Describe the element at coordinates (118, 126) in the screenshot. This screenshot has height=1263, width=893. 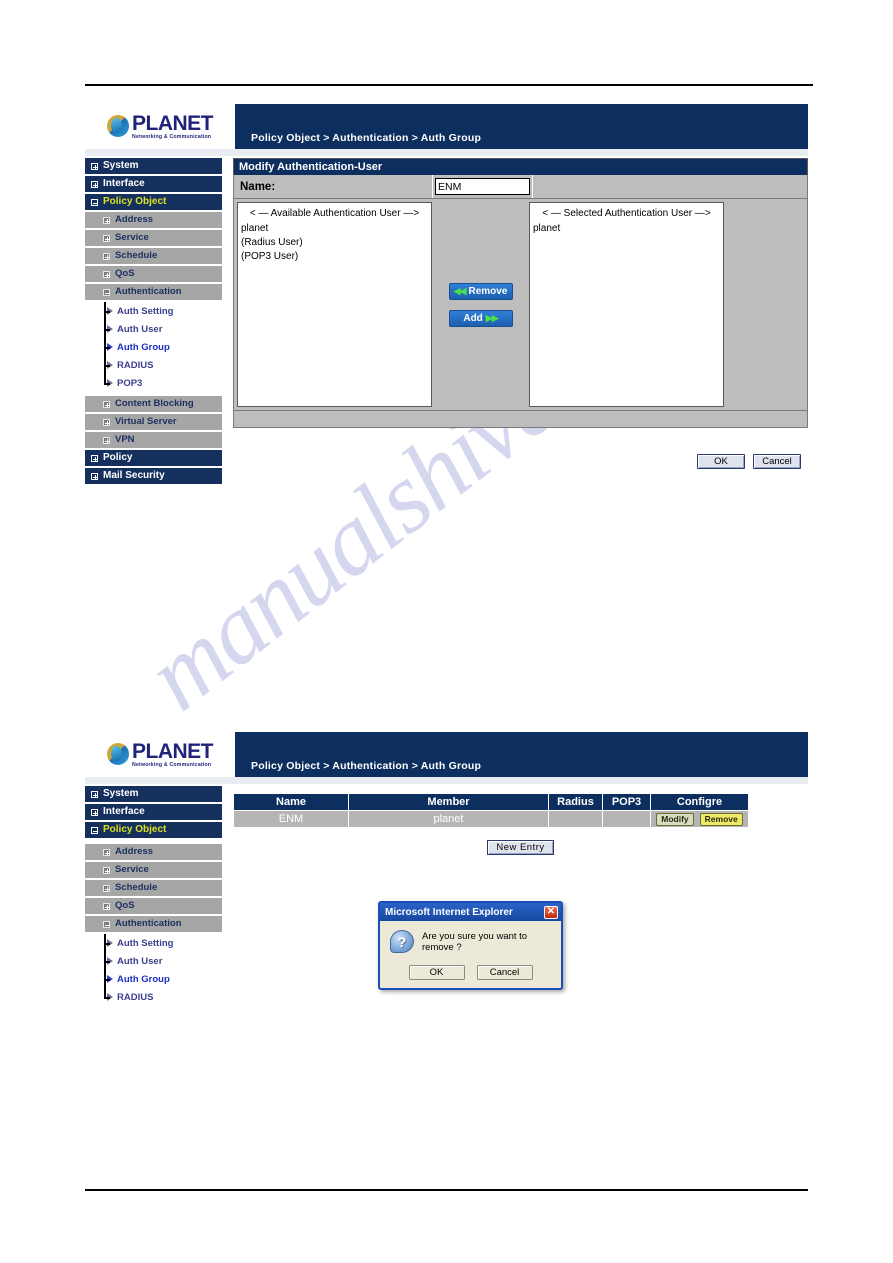
I see `globe-icon` at that location.